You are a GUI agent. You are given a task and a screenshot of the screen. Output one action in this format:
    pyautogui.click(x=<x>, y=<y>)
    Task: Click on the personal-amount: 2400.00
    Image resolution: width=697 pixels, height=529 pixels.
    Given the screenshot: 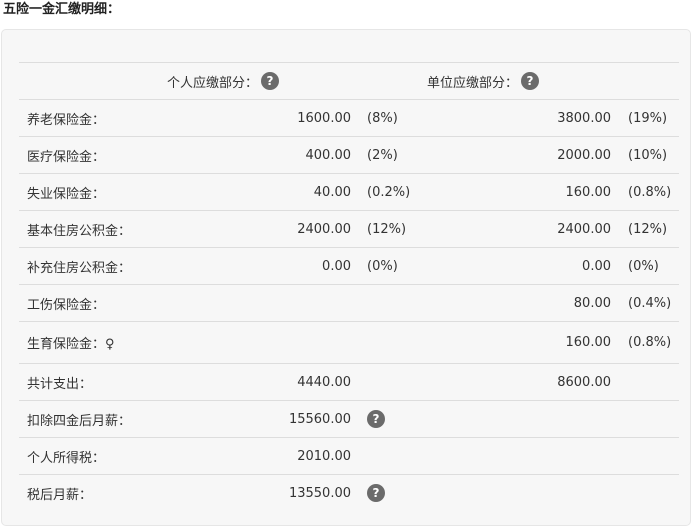 What is the action you would take?
    pyautogui.click(x=324, y=229)
    